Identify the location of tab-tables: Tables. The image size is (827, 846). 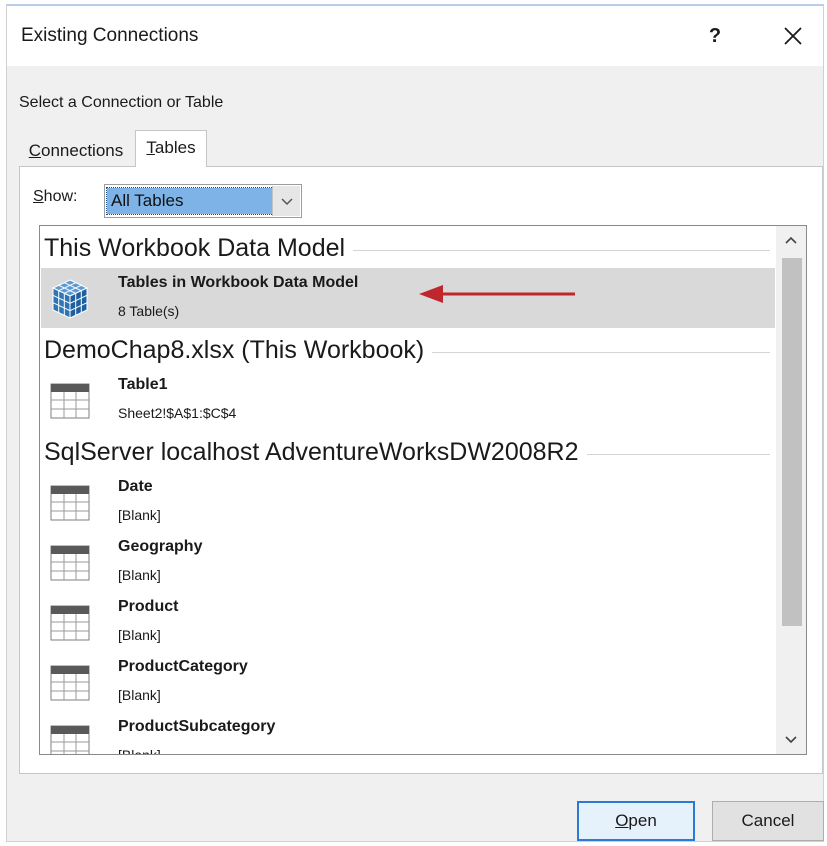
(171, 148).